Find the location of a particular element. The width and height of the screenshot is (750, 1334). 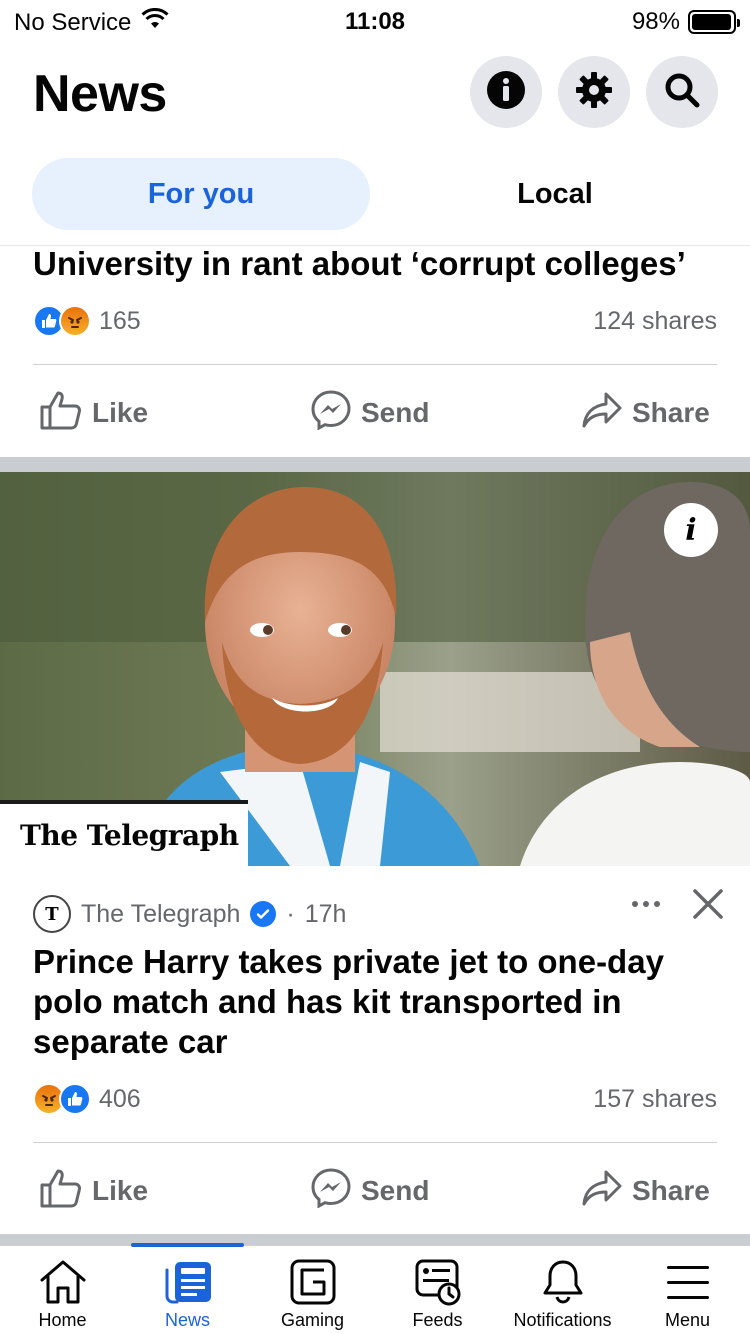

settings-button is located at coordinates (594, 92).